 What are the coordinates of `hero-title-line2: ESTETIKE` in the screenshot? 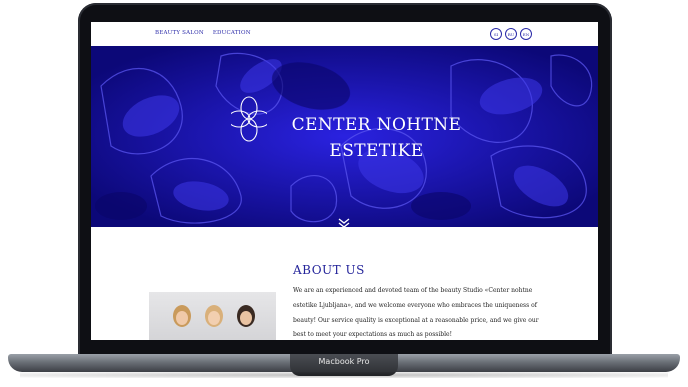 It's located at (376, 151).